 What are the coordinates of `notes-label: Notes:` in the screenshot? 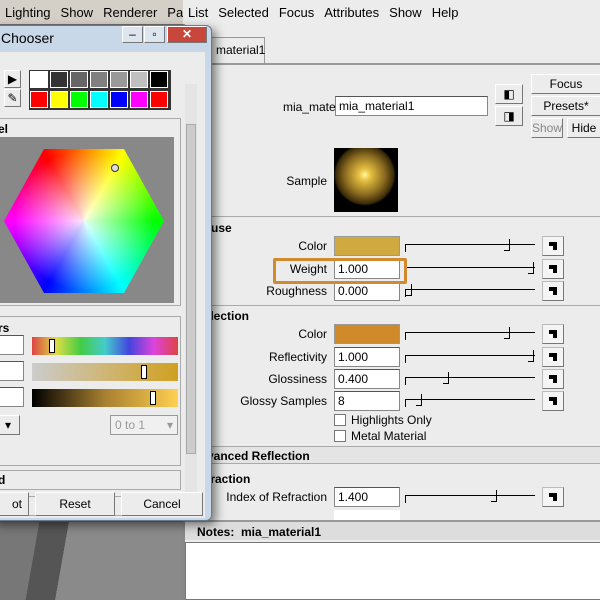 It's located at (216, 532).